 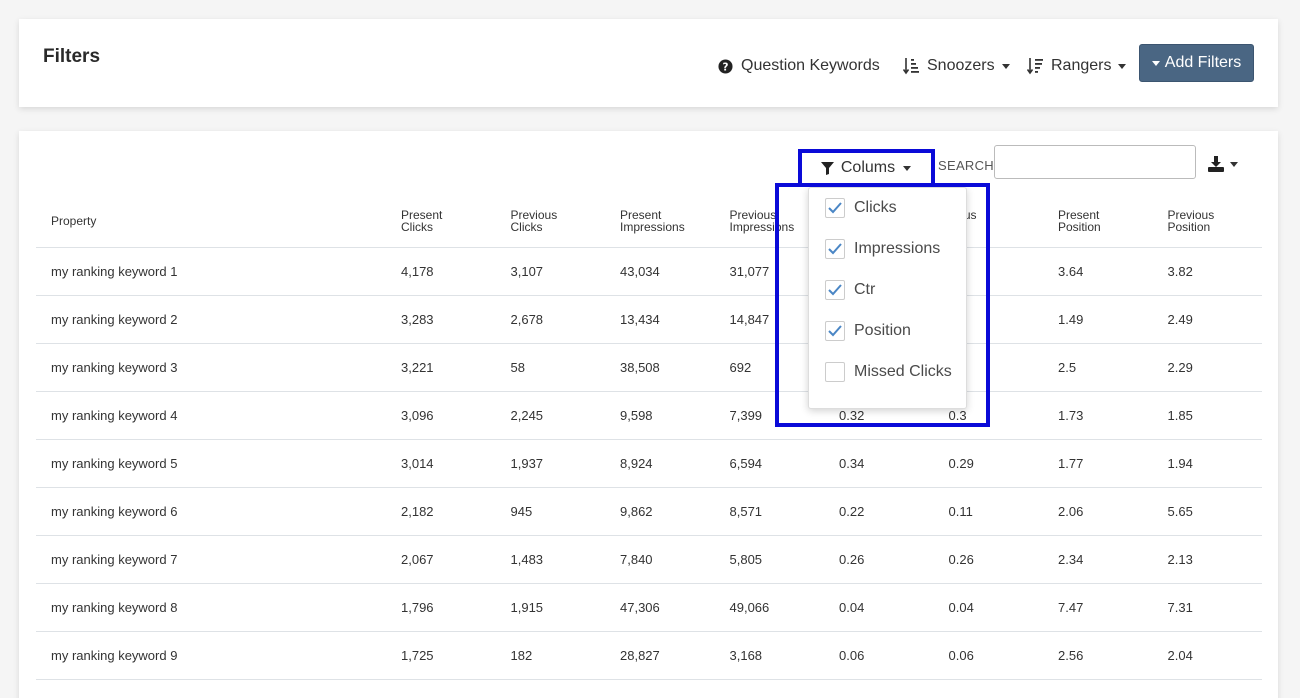 I want to click on metric-cell: 9,862, so click(x=660, y=511).